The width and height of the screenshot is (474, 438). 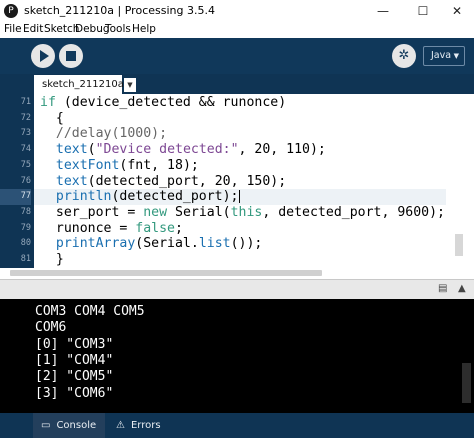 I want to click on code-token: list, so click(x=214, y=244).